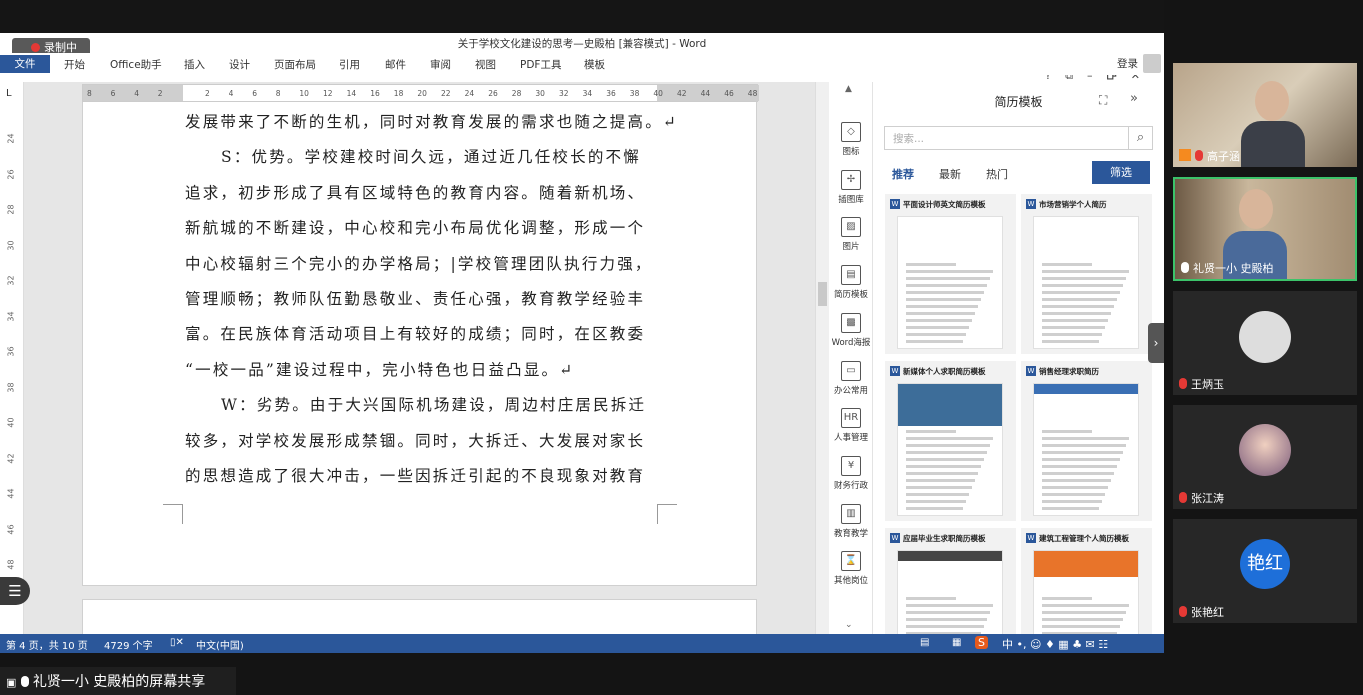 Image resolution: width=1363 pixels, height=695 pixels. What do you see at coordinates (822, 294) in the screenshot?
I see `scroll-thumb` at bounding box center [822, 294].